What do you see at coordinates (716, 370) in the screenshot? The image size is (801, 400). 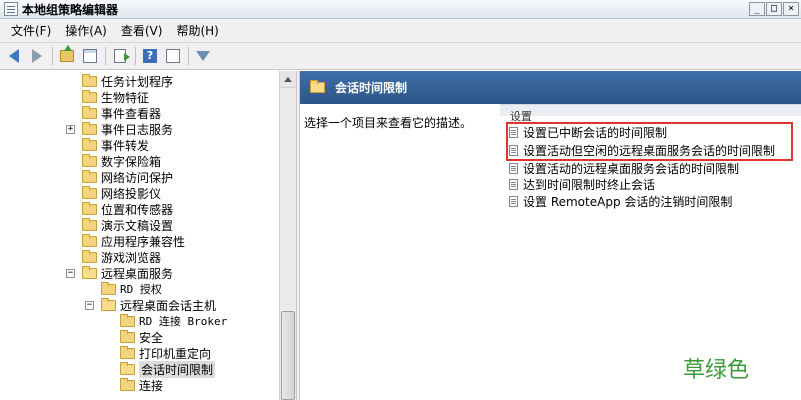 I see `watermark-text: 草绿色` at bounding box center [716, 370].